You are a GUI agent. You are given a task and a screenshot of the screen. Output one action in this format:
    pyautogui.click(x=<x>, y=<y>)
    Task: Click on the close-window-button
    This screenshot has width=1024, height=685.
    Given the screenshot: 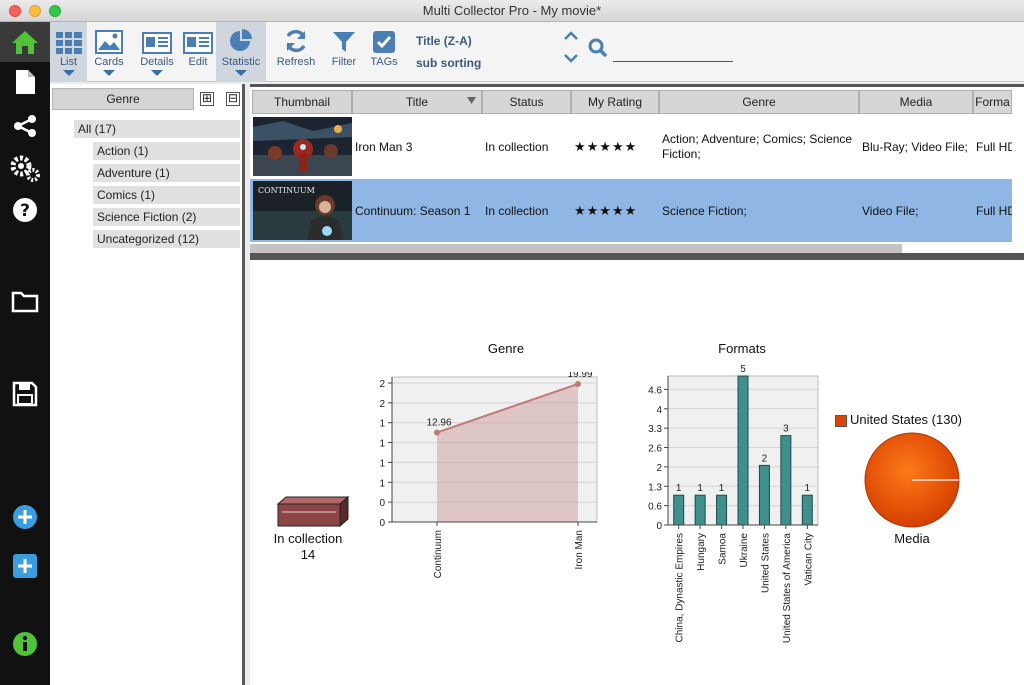 What is the action you would take?
    pyautogui.click(x=15, y=11)
    